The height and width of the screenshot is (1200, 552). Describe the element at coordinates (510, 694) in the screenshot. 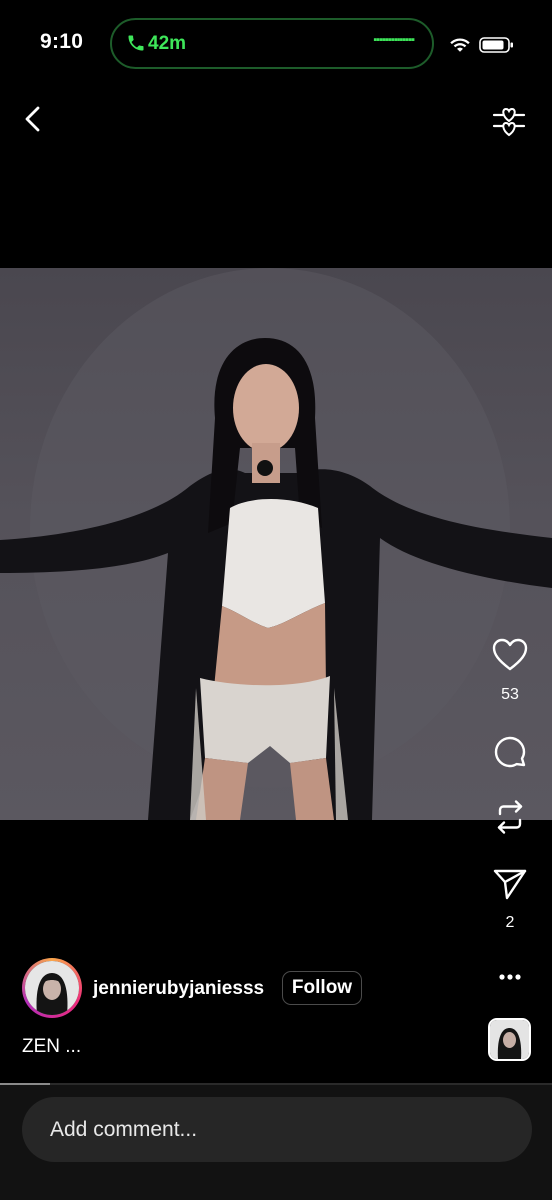

I see `like-count: 53` at that location.